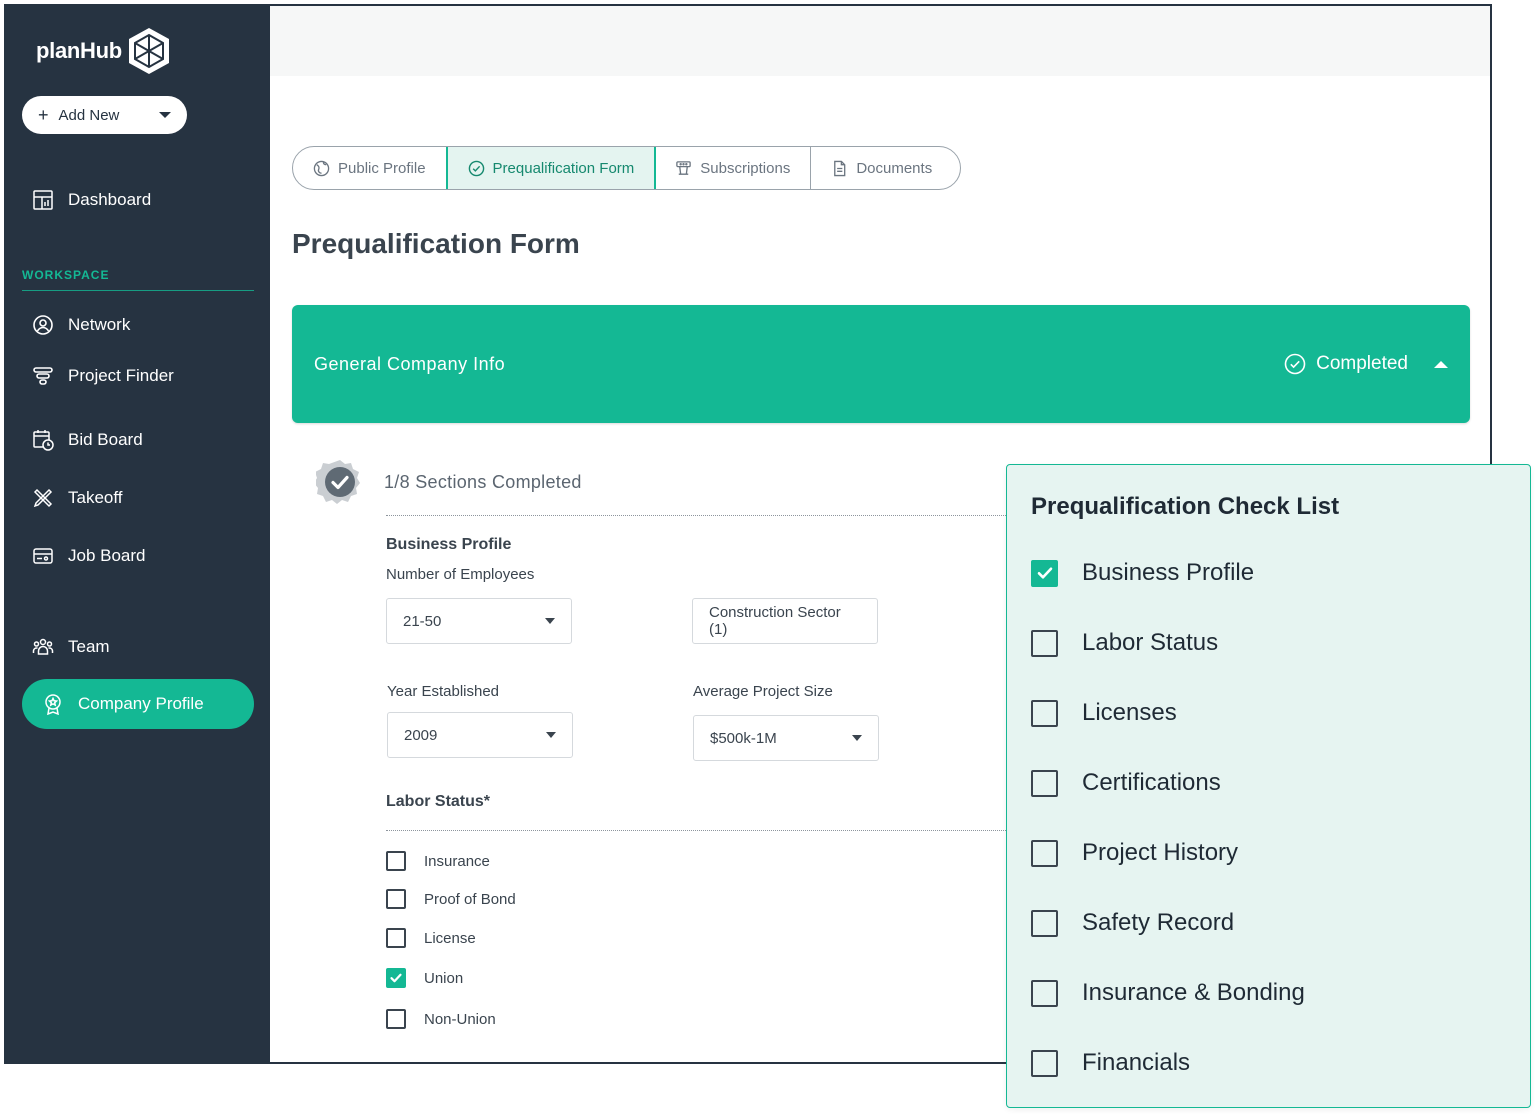  Describe the element at coordinates (786, 738) in the screenshot. I see `project-size-select: $500k-1M` at that location.